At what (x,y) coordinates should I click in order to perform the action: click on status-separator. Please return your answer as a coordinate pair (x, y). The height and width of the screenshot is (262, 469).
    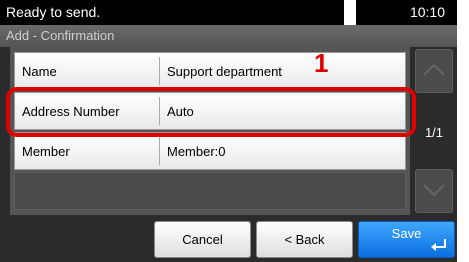
    Looking at the image, I should click on (350, 12).